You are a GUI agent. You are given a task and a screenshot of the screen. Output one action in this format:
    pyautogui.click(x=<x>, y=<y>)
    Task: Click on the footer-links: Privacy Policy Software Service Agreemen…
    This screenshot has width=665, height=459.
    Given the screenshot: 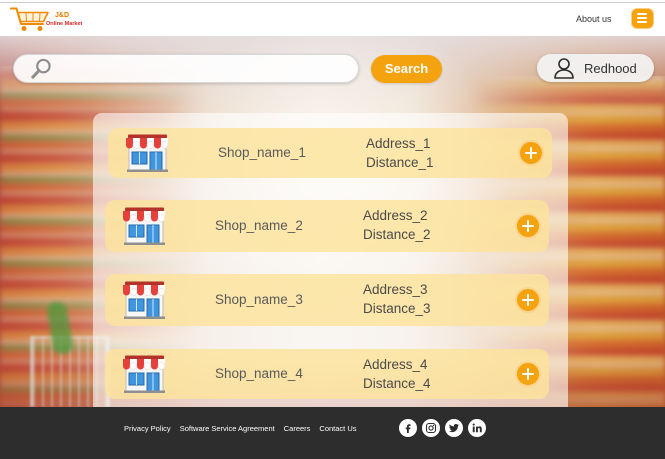 What is the action you would take?
    pyautogui.click(x=240, y=429)
    